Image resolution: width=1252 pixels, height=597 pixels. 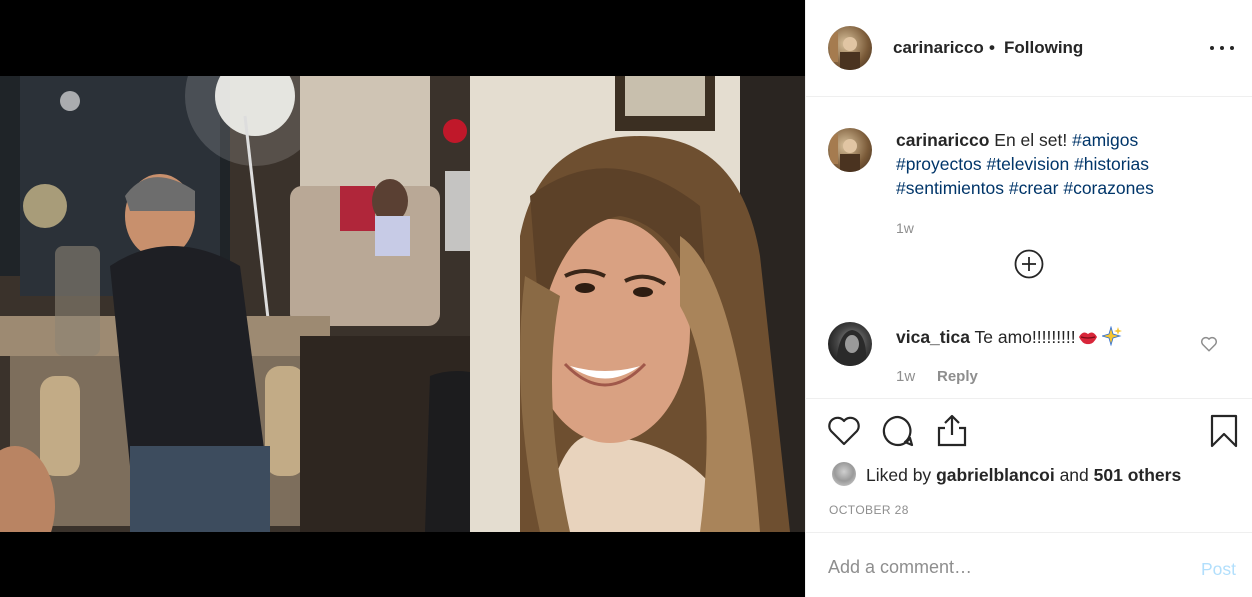 What do you see at coordinates (905, 228) in the screenshot?
I see `caption-timestamp: 1w` at bounding box center [905, 228].